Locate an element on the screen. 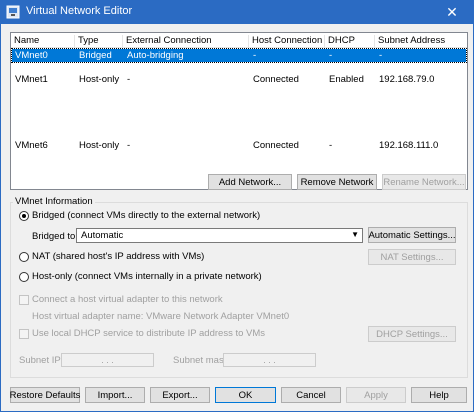 This screenshot has width=474, height=412. cell-host: - is located at coordinates (255, 55).